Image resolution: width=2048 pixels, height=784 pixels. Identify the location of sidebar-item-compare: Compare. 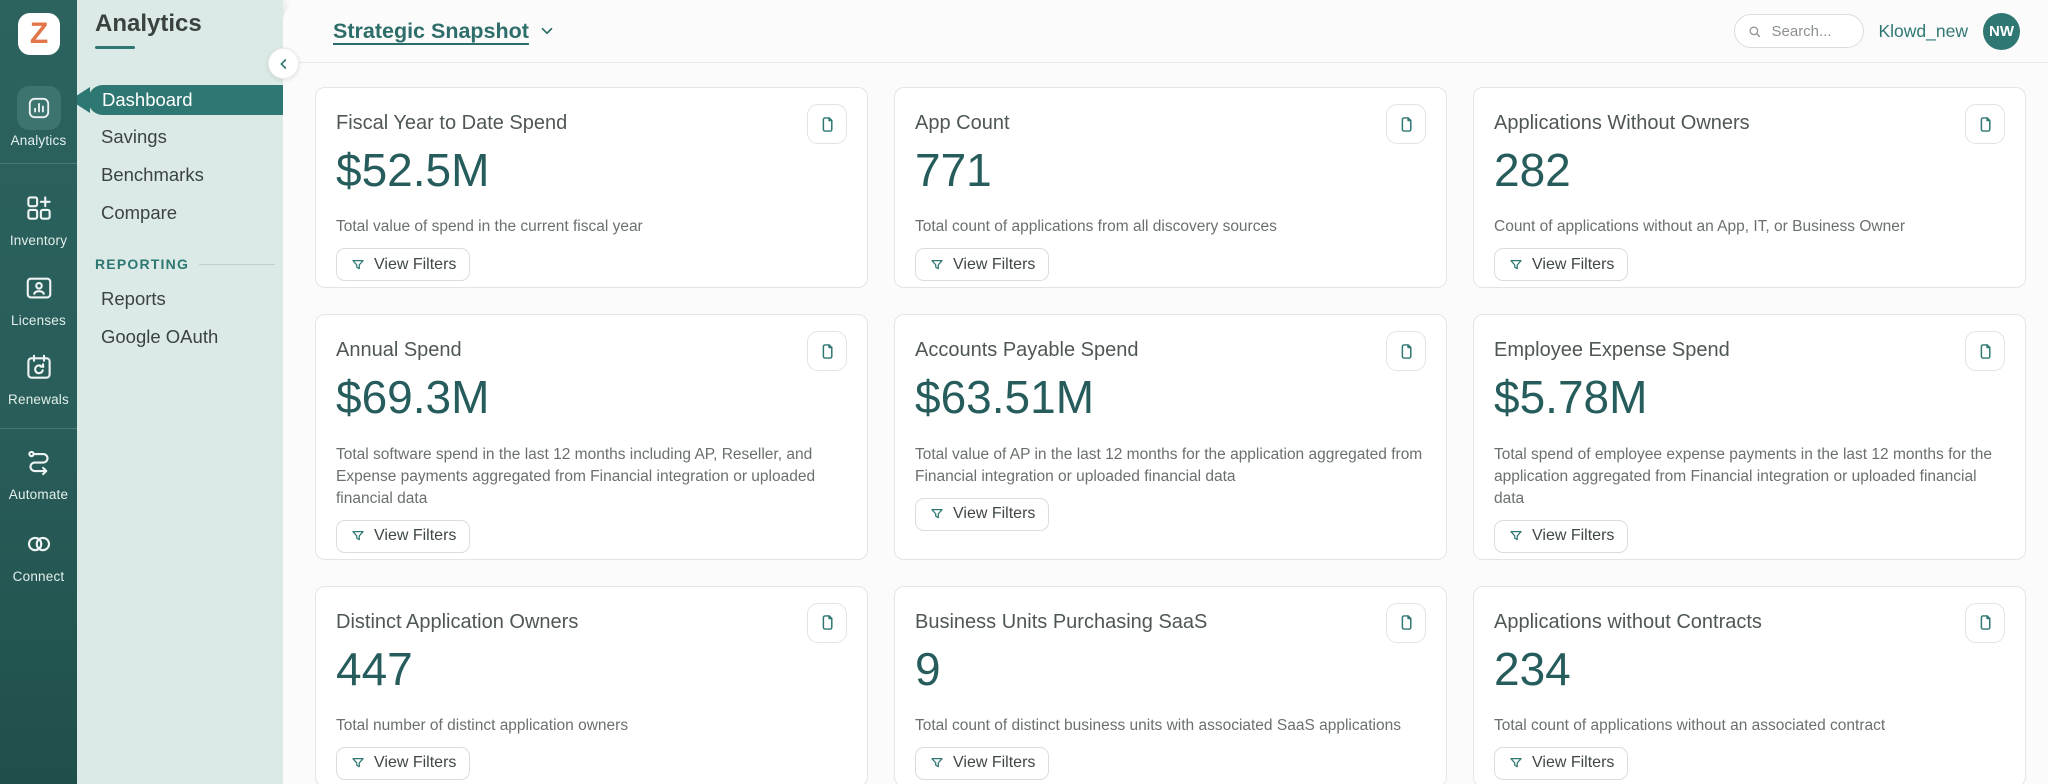
(180, 213).